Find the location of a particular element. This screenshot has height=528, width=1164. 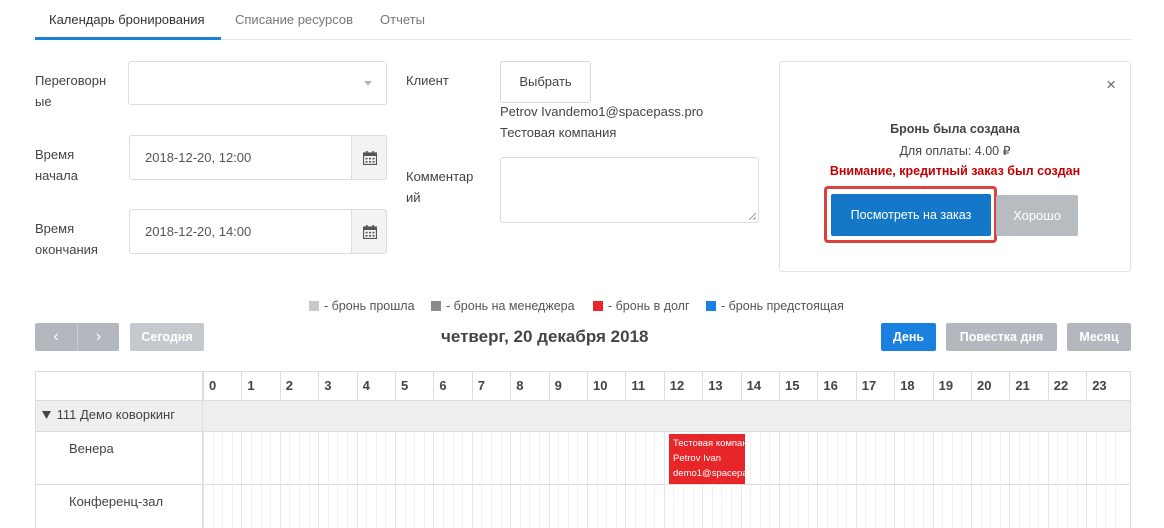

hour-header-16: 16 is located at coordinates (836, 386).